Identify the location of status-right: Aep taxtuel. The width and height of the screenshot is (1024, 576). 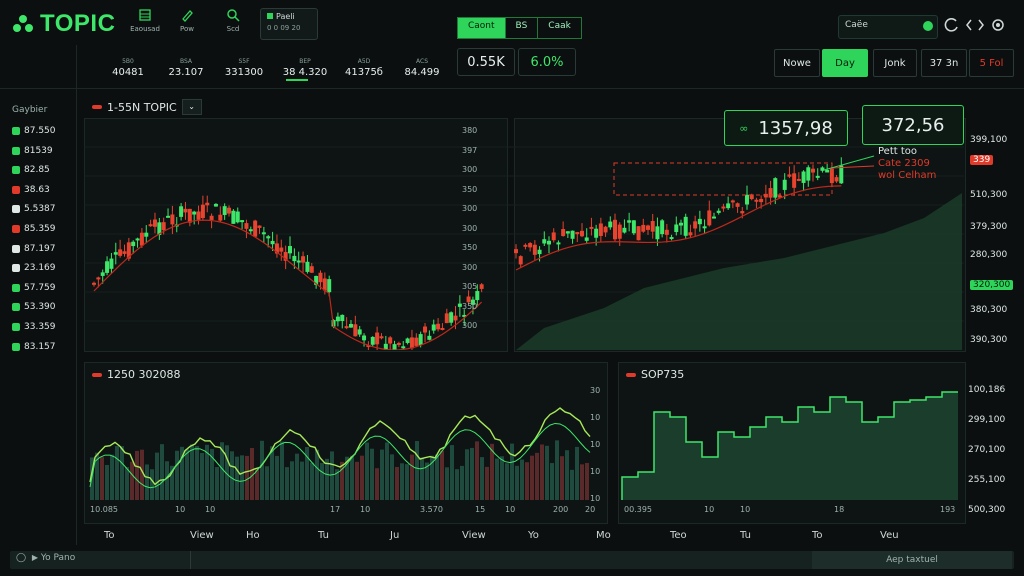
(912, 560).